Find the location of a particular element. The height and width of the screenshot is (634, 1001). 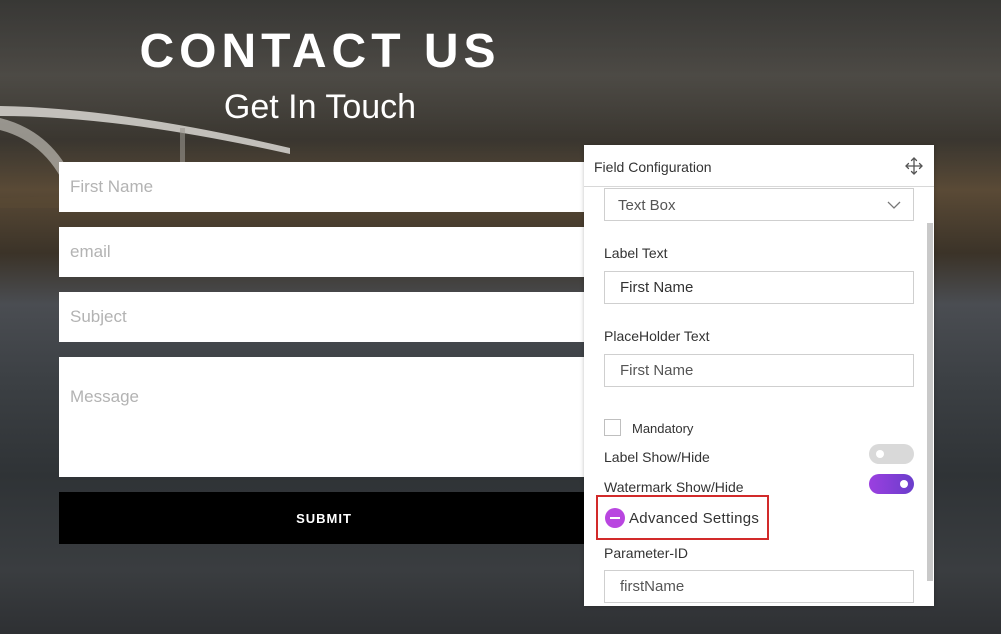

watermark-show-hide-toggle is located at coordinates (891, 484).